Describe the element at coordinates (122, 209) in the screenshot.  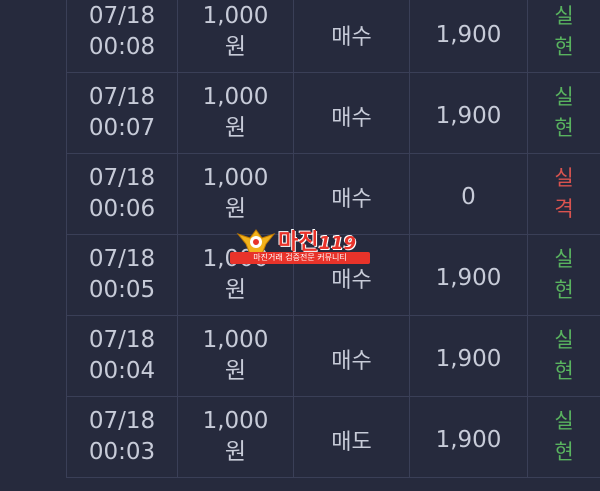
I see `time-text: 00:06` at that location.